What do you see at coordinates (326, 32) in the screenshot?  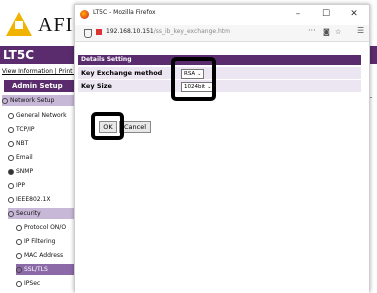 I see `pocket-icon: ◙` at bounding box center [326, 32].